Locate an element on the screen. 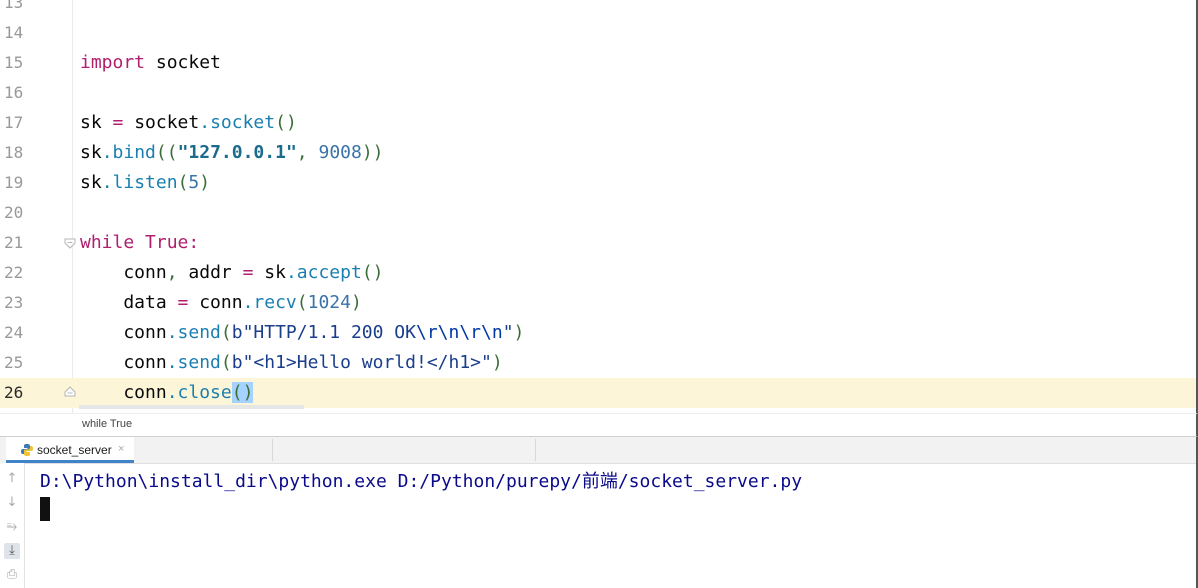  code-text: data = conn.recv(1024) is located at coordinates (220, 303).